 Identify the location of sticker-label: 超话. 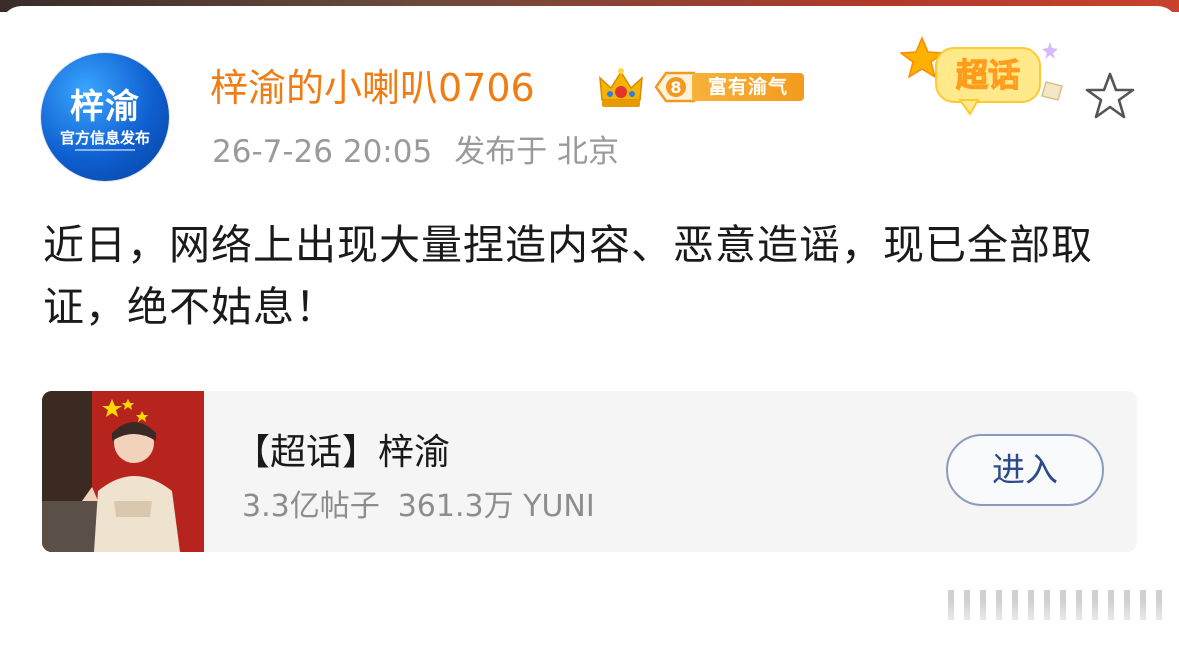
(988, 75).